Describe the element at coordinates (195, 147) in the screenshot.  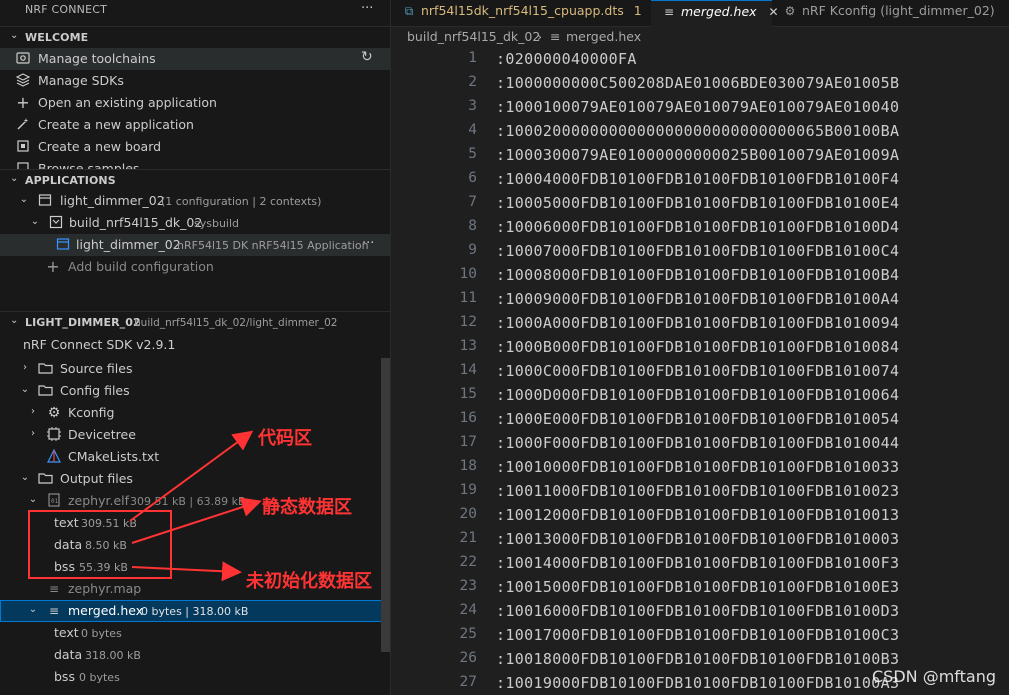
I see `welcome-item-create-board: Create a new board` at that location.